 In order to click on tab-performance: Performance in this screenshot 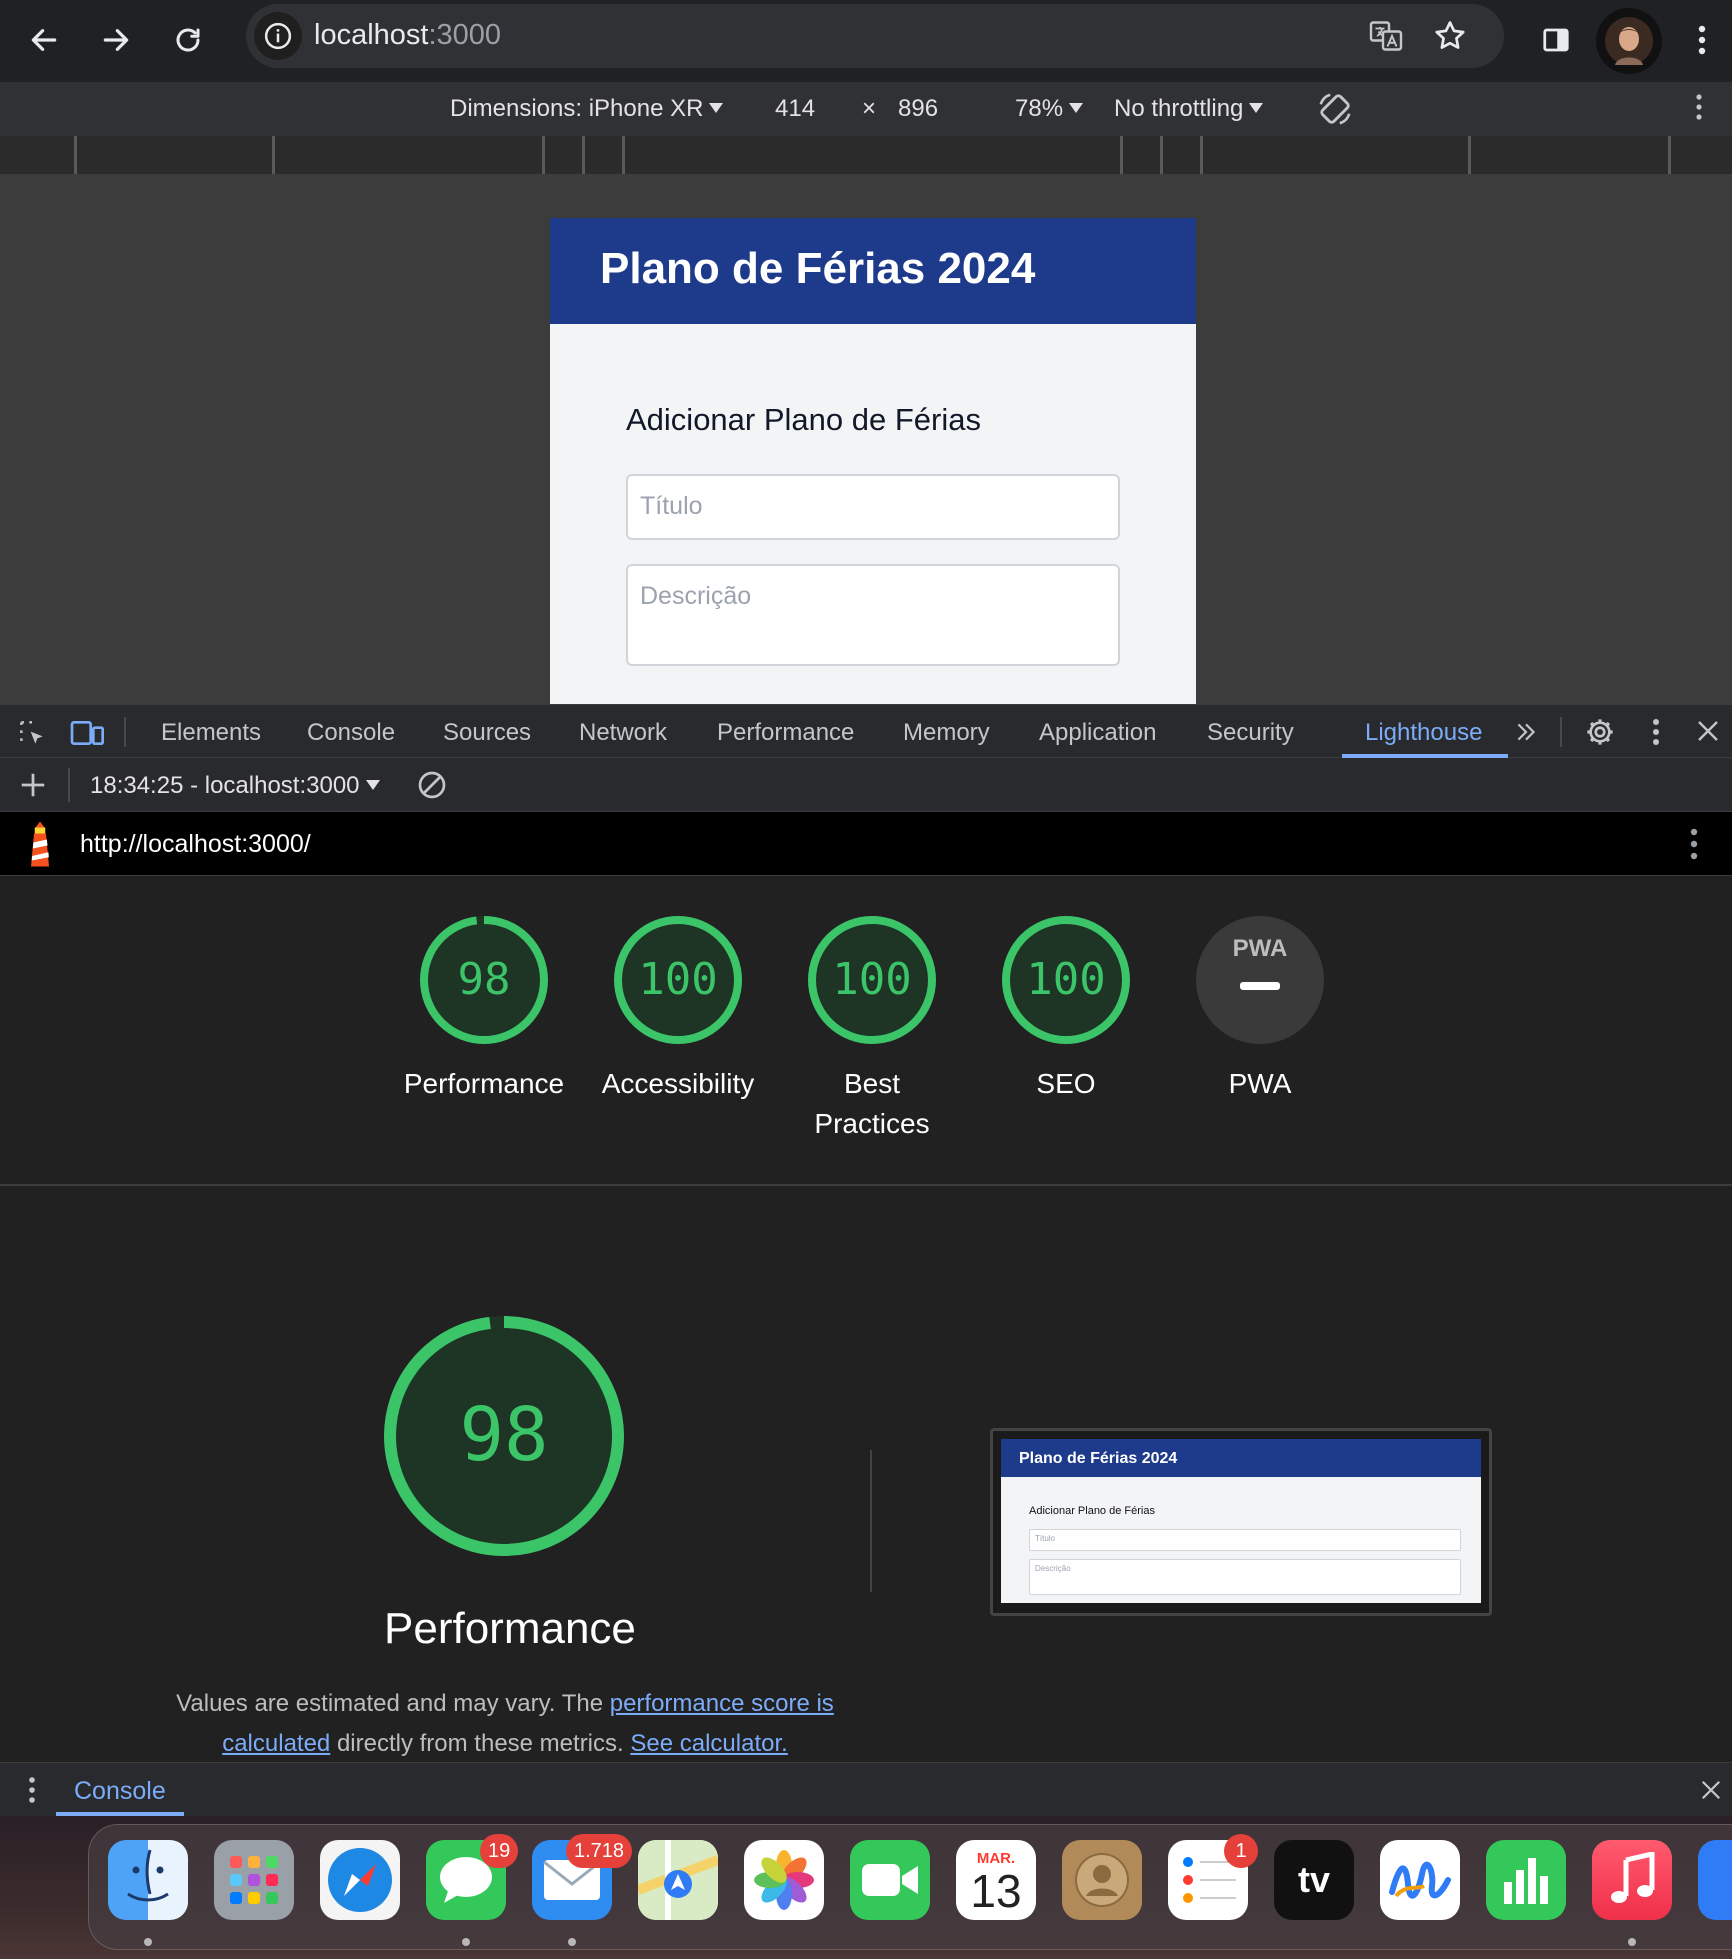, I will do `click(785, 733)`.